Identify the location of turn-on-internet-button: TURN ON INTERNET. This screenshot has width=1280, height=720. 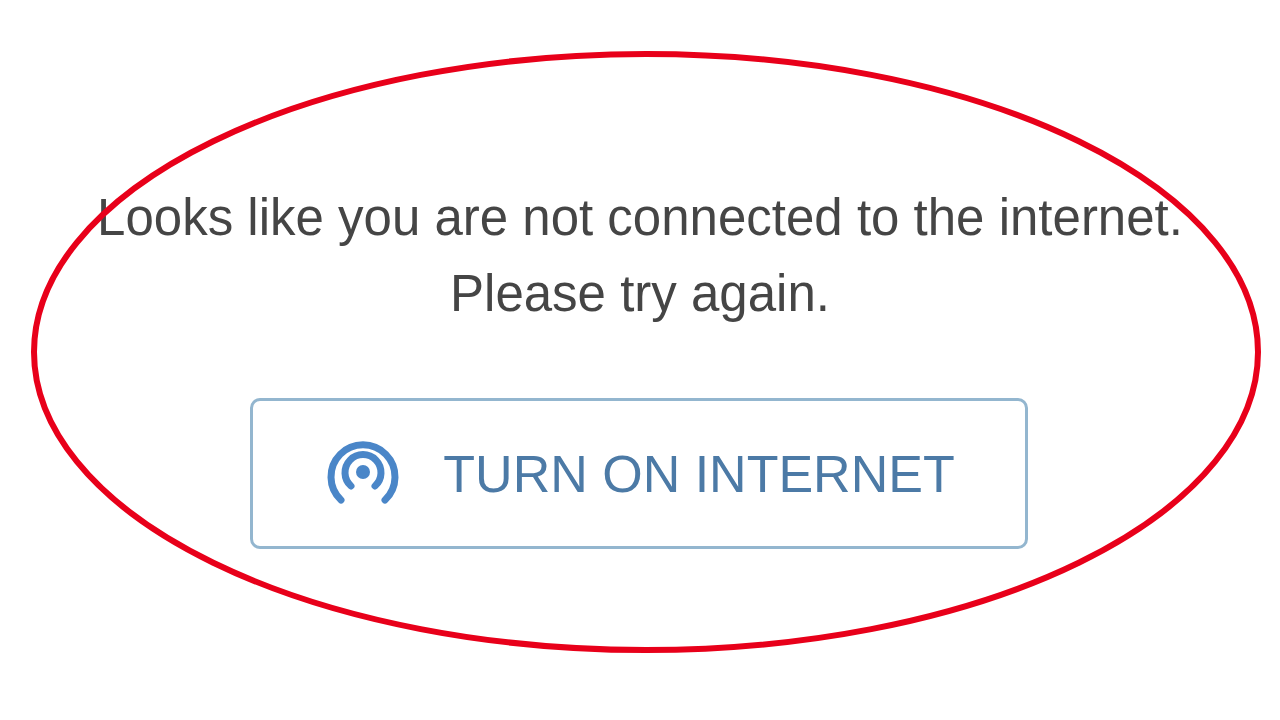
(639, 473).